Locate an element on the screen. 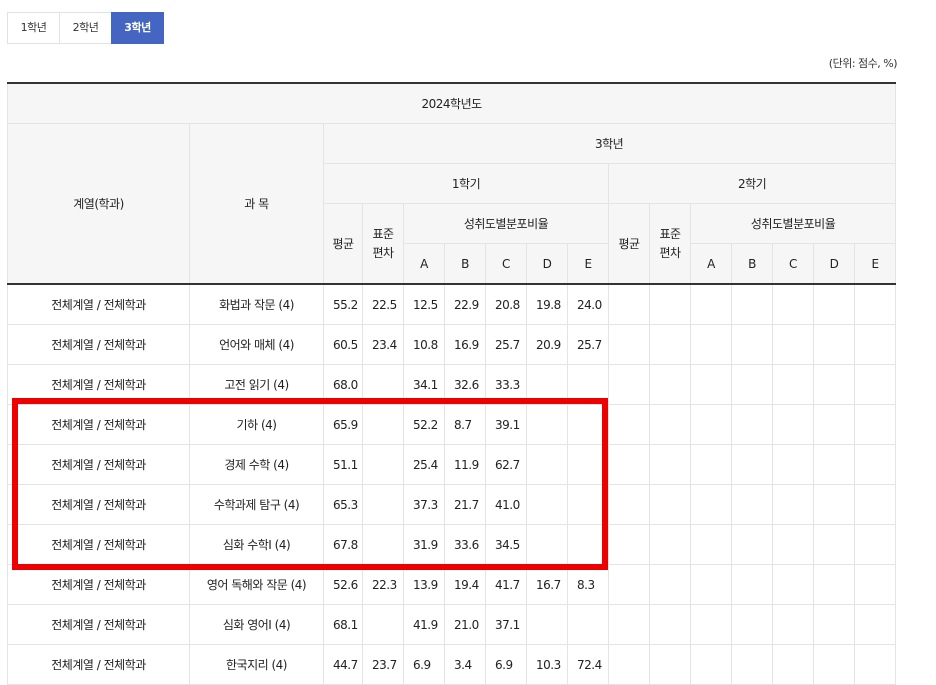 Image resolution: width=936 pixels, height=685 pixels. tab-grade-2: 2학년 is located at coordinates (85, 28).